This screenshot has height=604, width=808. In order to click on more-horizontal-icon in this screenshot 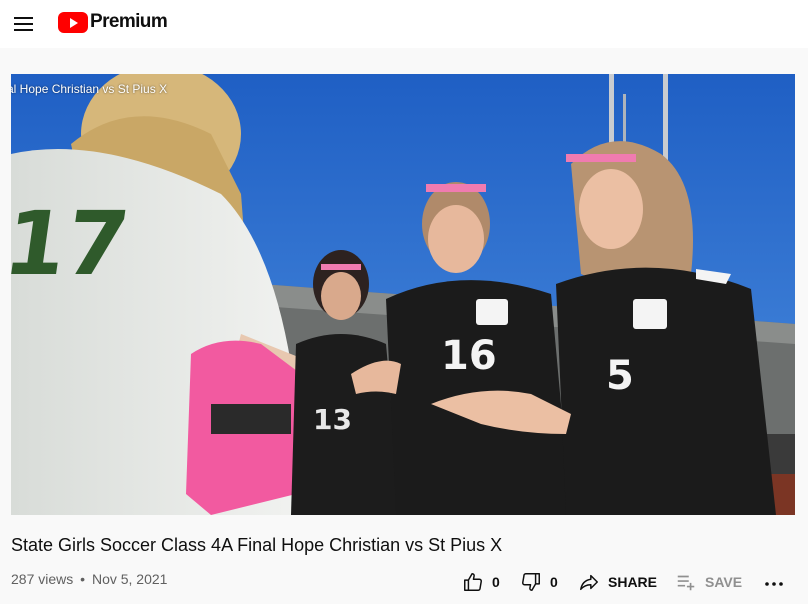, I will do `click(774, 582)`.